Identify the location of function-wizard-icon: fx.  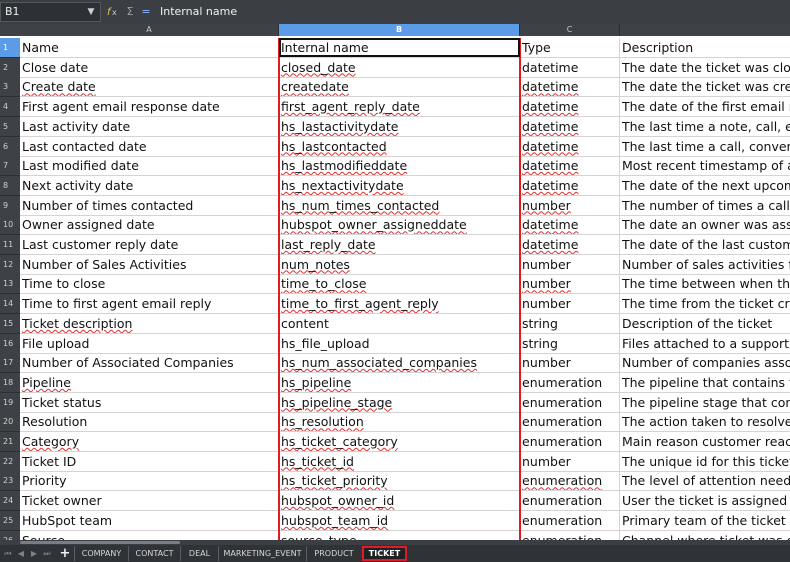
(113, 12).